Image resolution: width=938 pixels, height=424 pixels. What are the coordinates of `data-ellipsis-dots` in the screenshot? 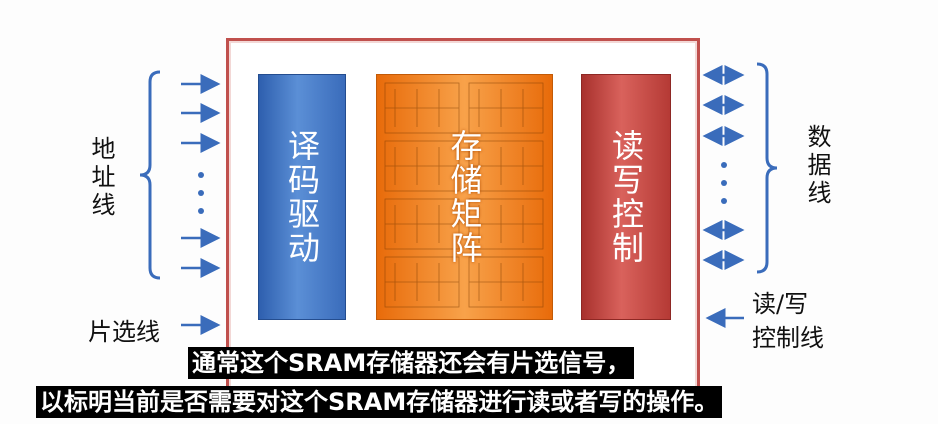 It's located at (724, 183).